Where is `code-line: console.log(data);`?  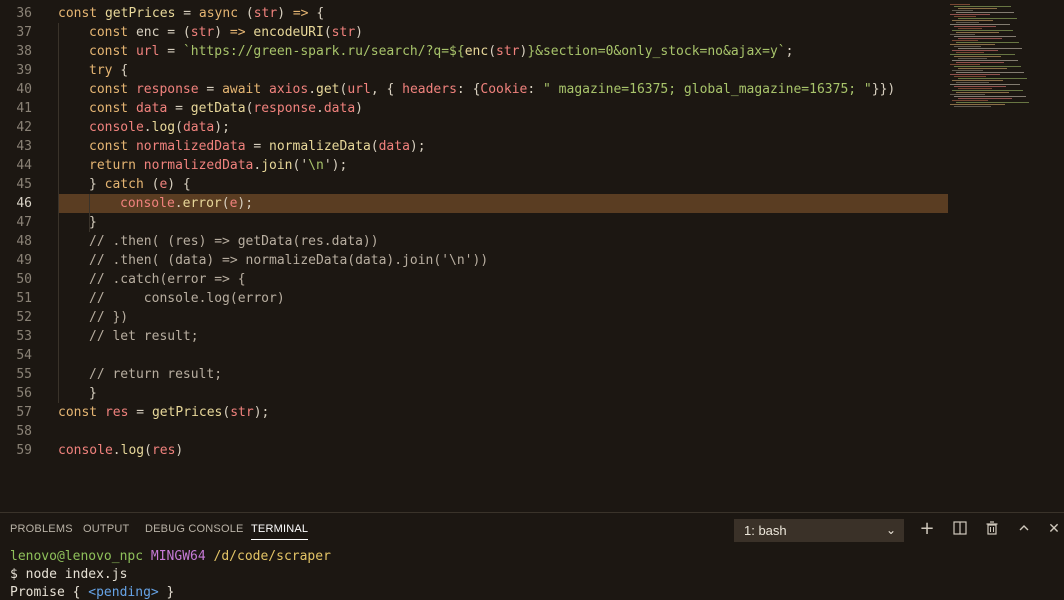 code-line: console.log(data); is located at coordinates (159, 127).